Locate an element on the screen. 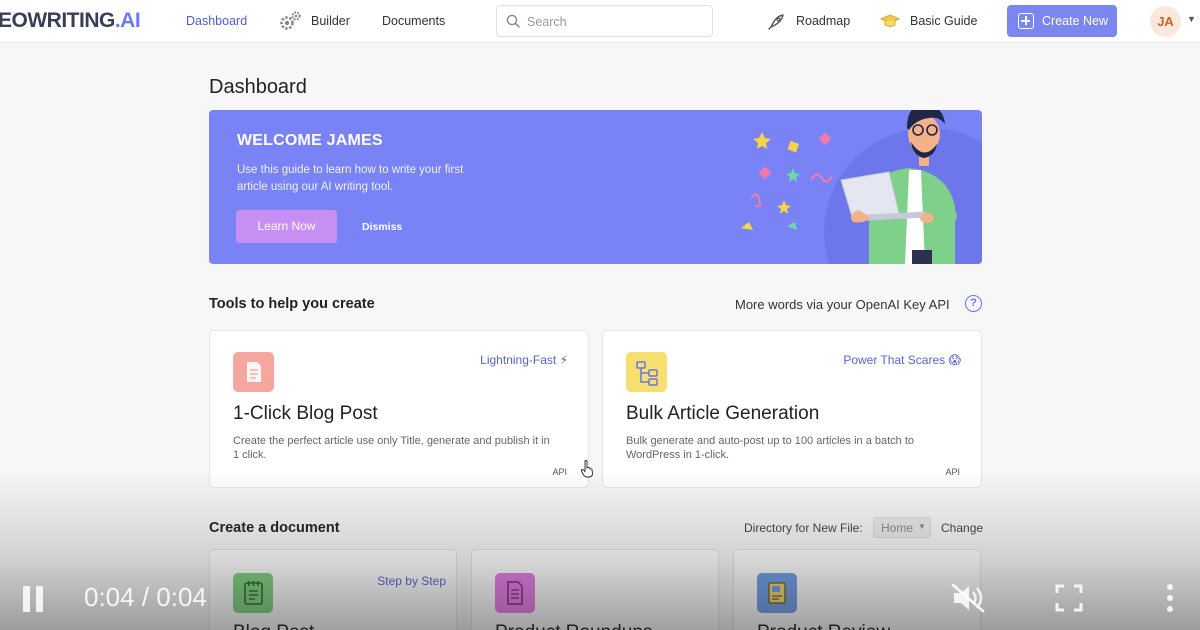 The width and height of the screenshot is (1200, 630). scared-face-icon: 😱 is located at coordinates (954, 360).